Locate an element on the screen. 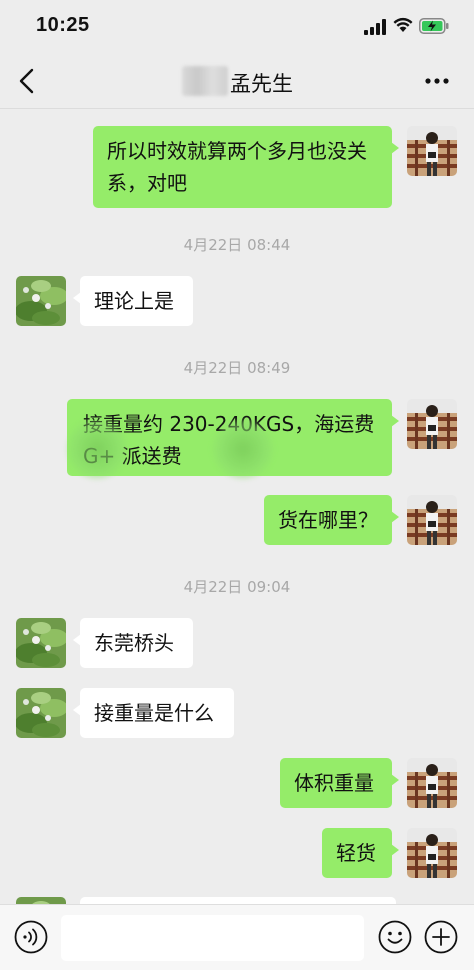 Image resolution: width=474 pixels, height=970 pixels. message-input is located at coordinates (212, 938).